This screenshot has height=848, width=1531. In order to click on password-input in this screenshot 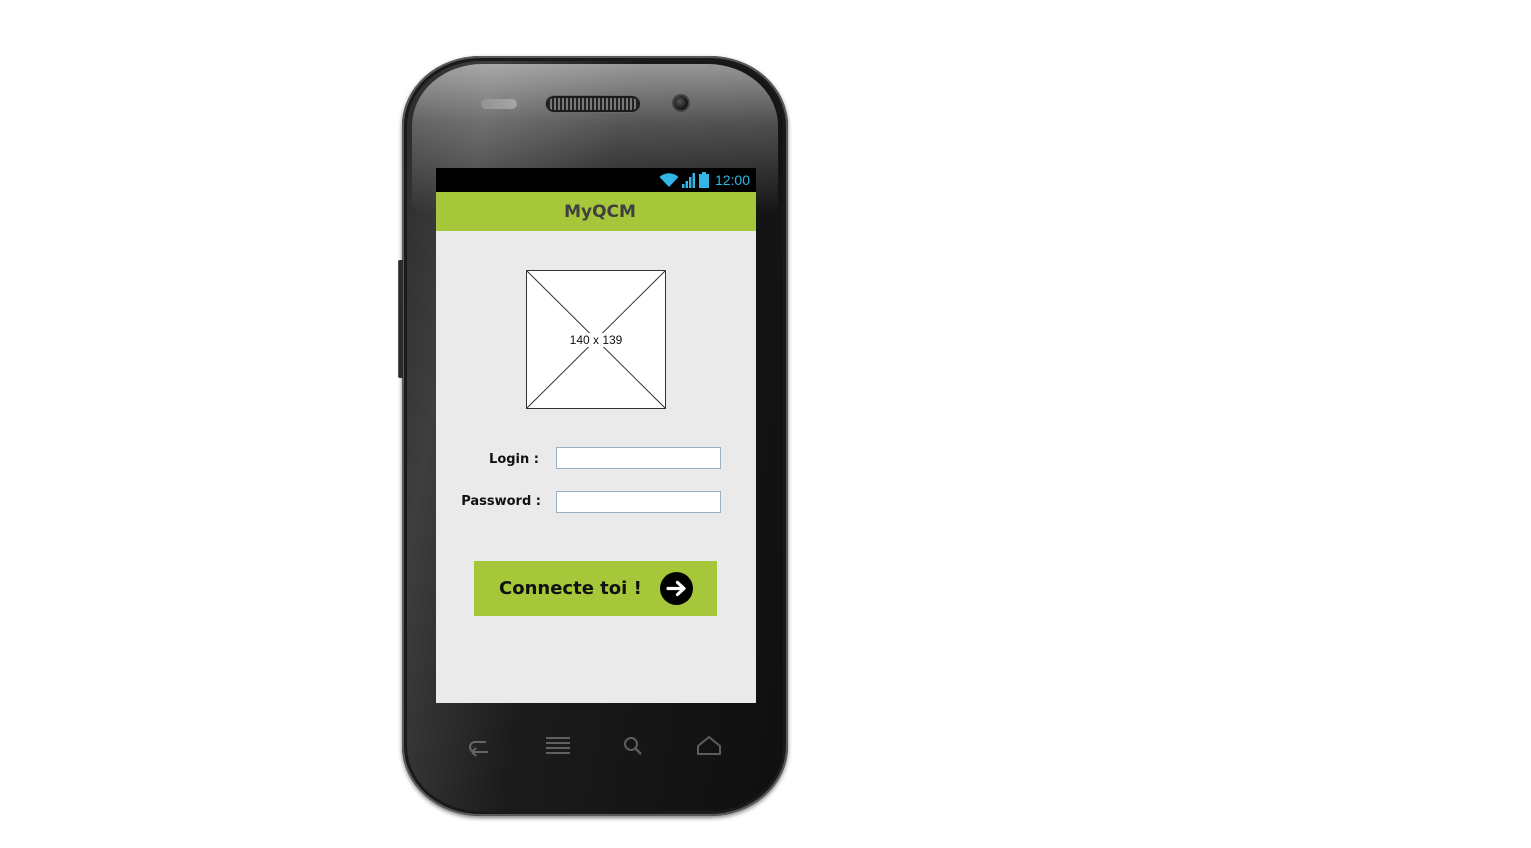, I will do `click(638, 502)`.